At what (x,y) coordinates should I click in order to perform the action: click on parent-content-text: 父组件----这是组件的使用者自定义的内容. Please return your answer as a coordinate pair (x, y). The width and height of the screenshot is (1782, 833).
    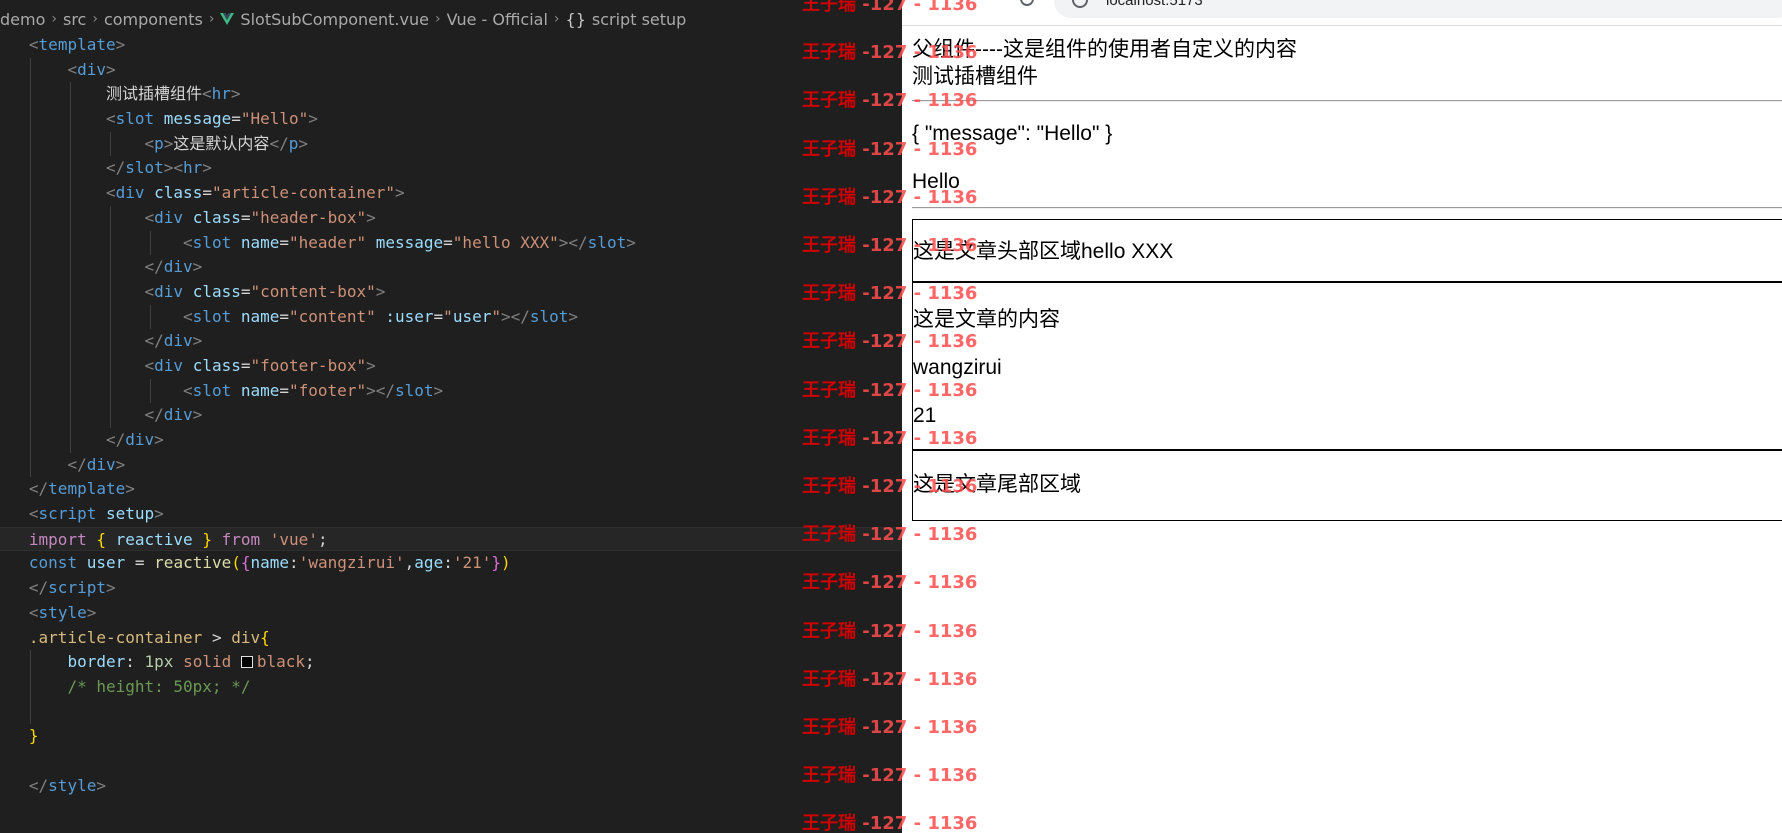
    Looking at the image, I should click on (1104, 49).